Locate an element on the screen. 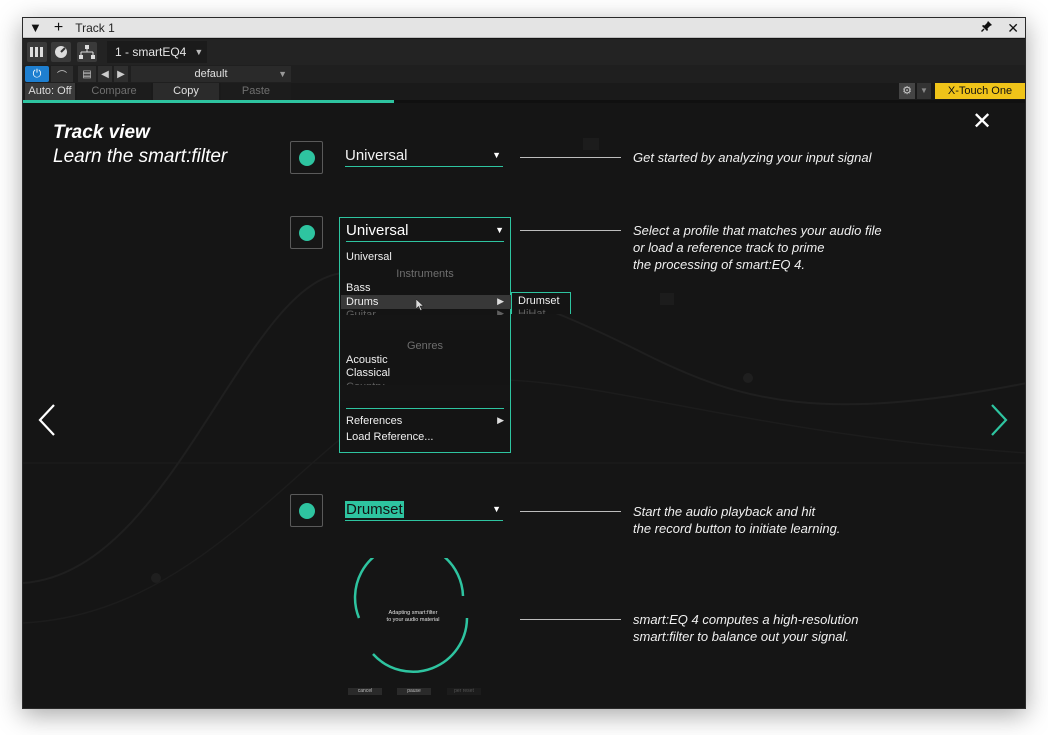 The height and width of the screenshot is (735, 1048). xtouch-one-button: X-Touch One is located at coordinates (980, 91).